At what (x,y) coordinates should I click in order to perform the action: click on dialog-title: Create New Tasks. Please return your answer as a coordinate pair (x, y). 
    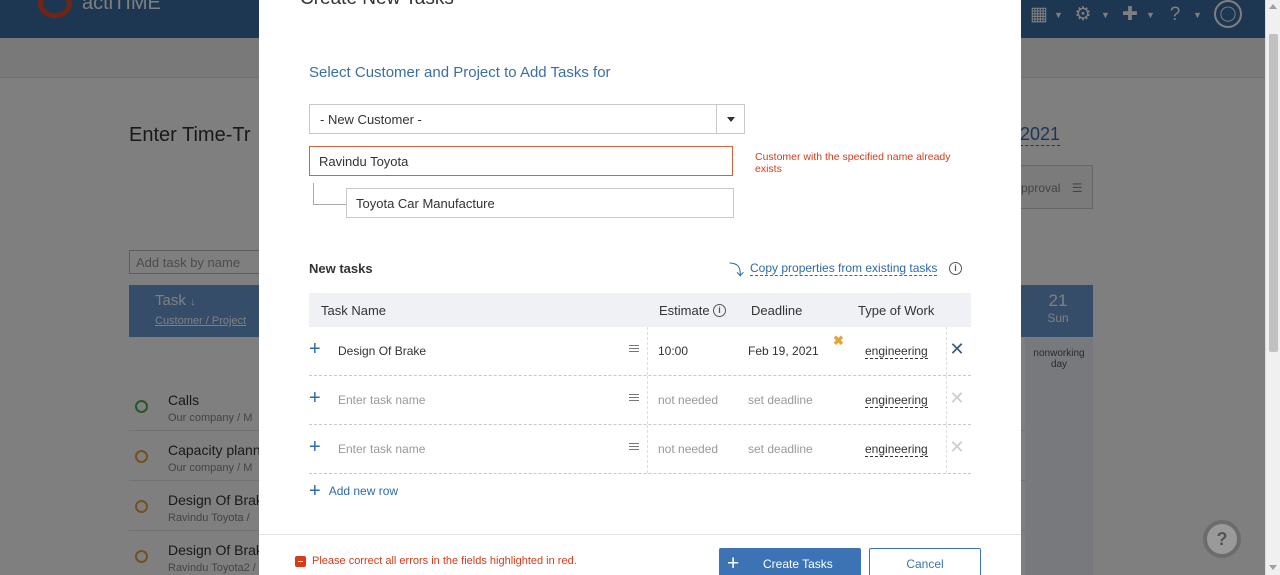
    Looking at the image, I should click on (377, 5).